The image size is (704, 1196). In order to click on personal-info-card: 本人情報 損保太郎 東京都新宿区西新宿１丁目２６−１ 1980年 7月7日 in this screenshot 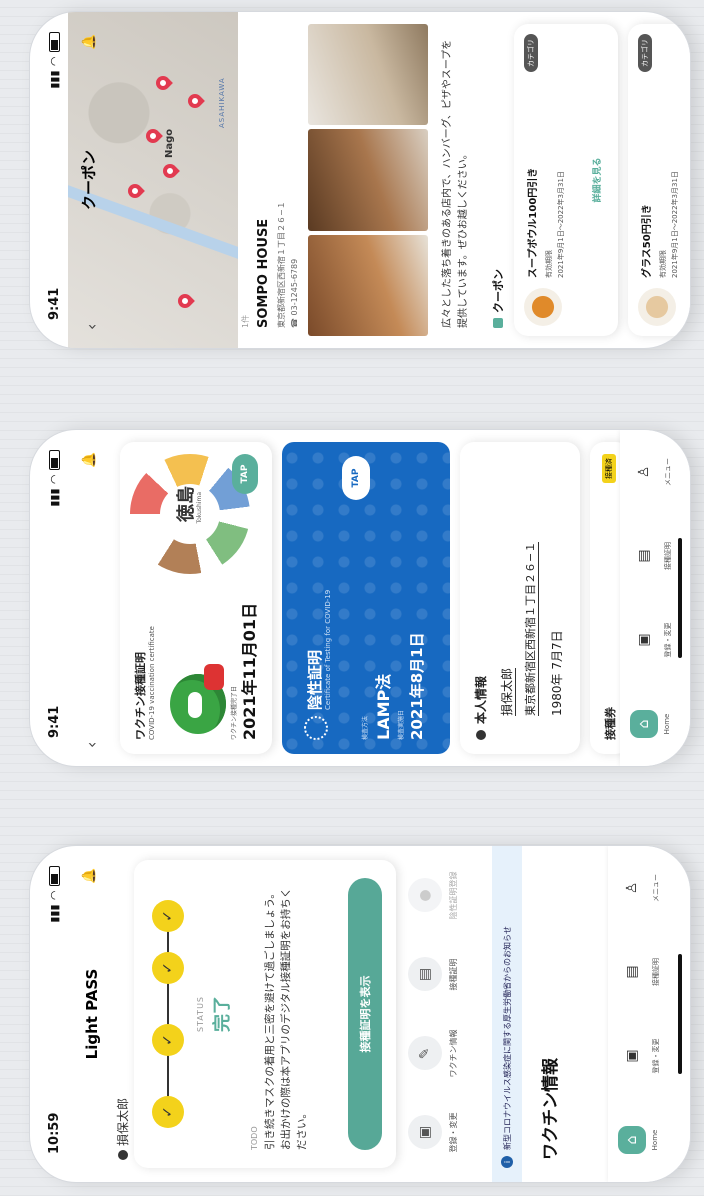, I will do `click(520, 598)`.